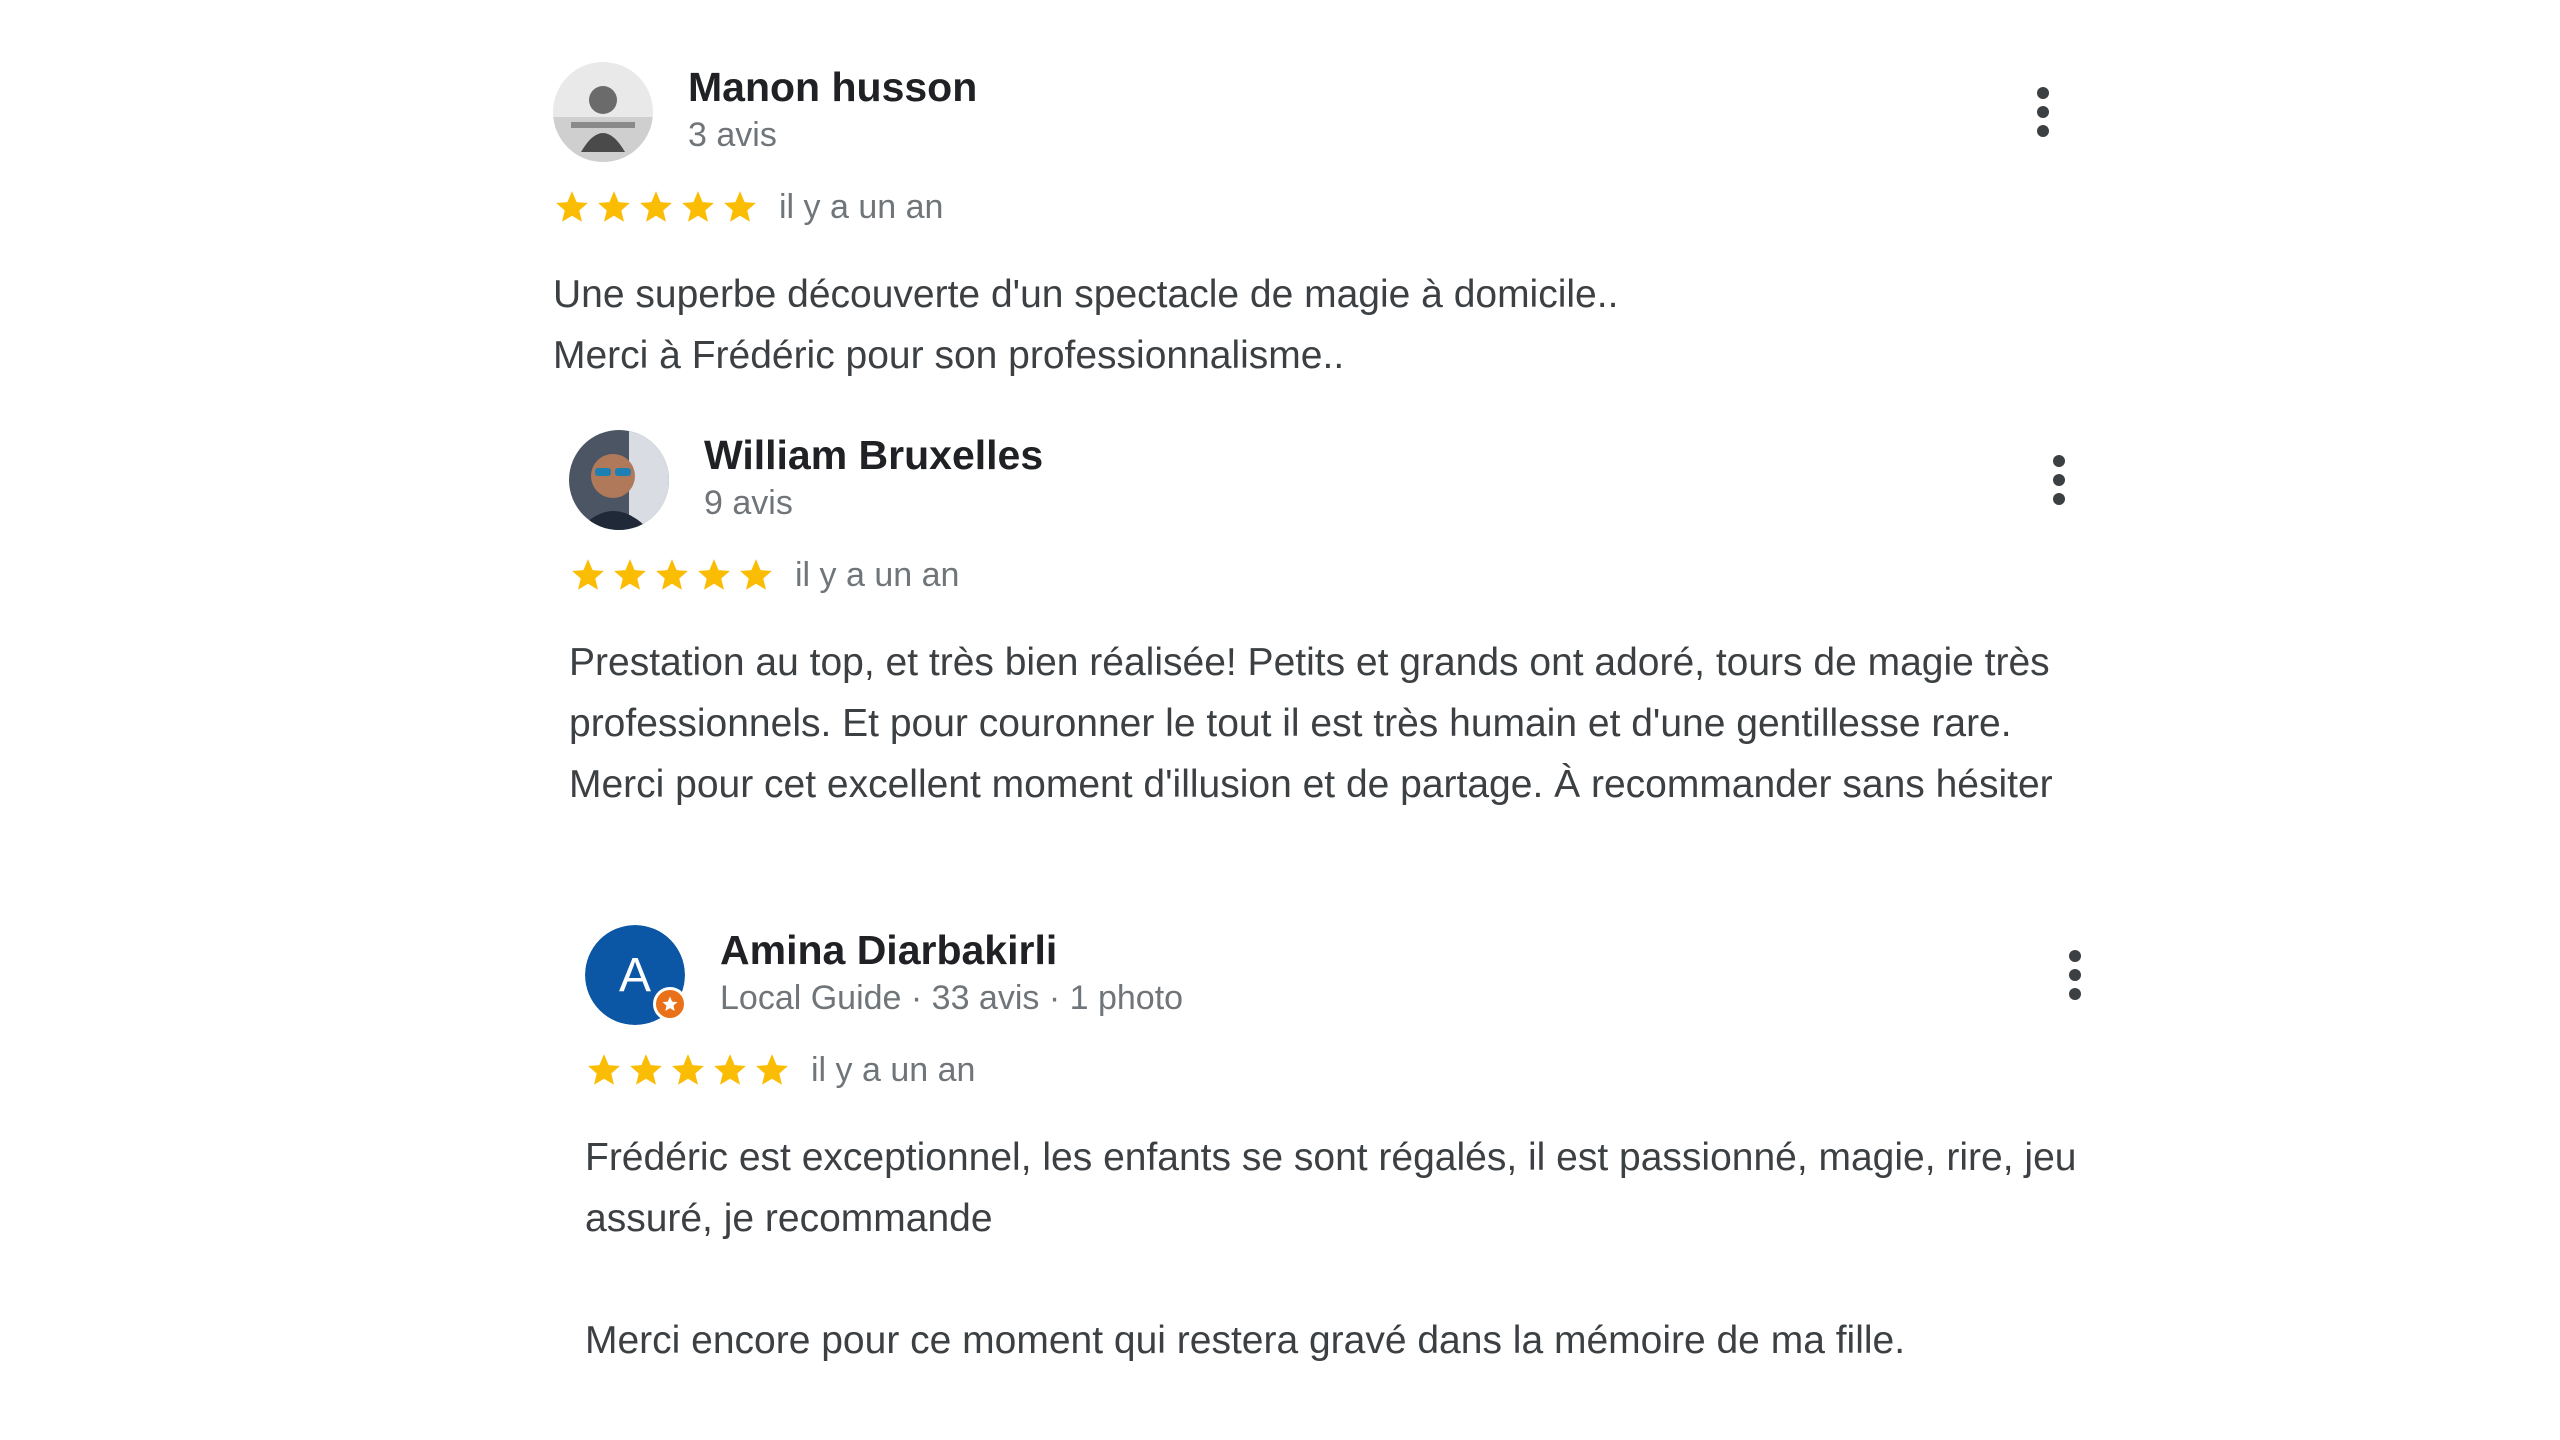  I want to click on review-header: William Bruxelles 9 avis, so click(1329, 480).